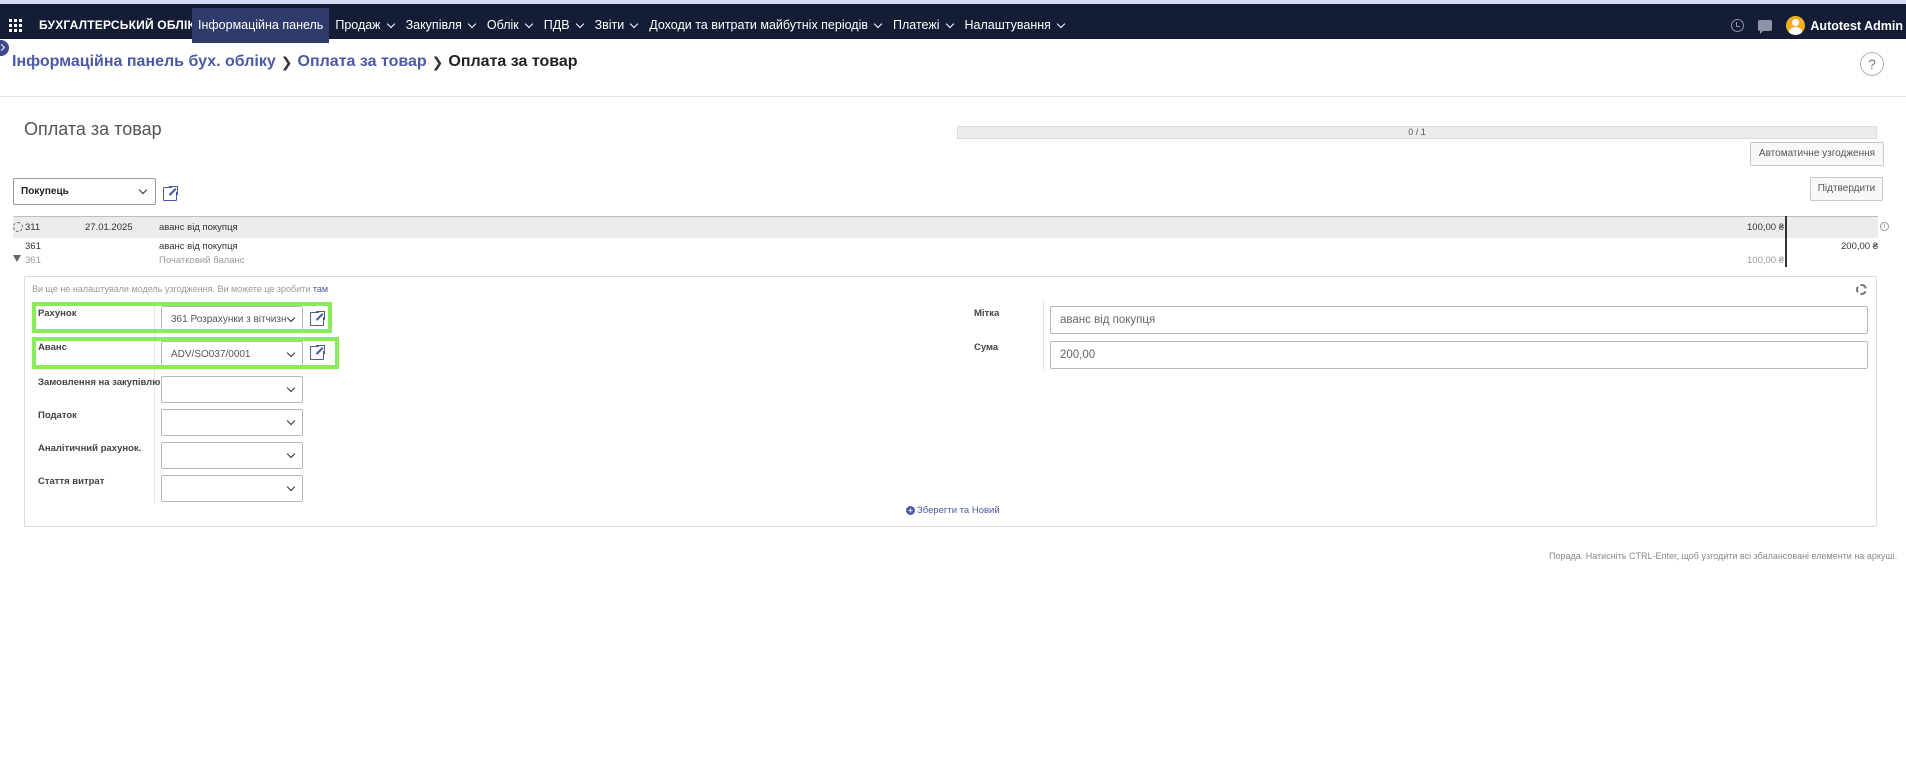 The height and width of the screenshot is (758, 1906). I want to click on auto-reconcile-button: Автоматичне узгодження, so click(1817, 154).